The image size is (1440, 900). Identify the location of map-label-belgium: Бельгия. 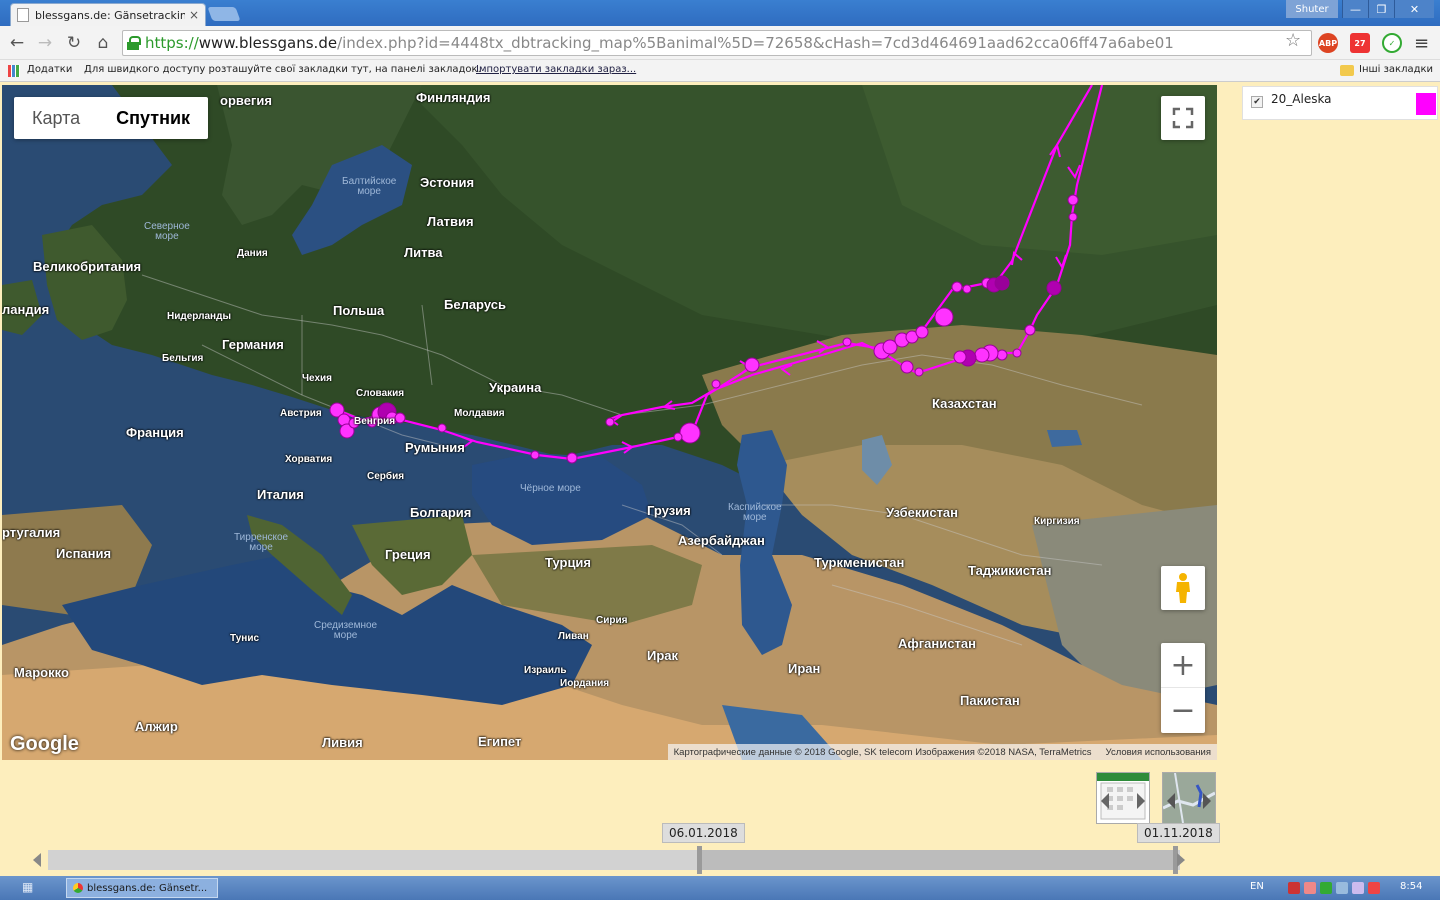
(183, 358).